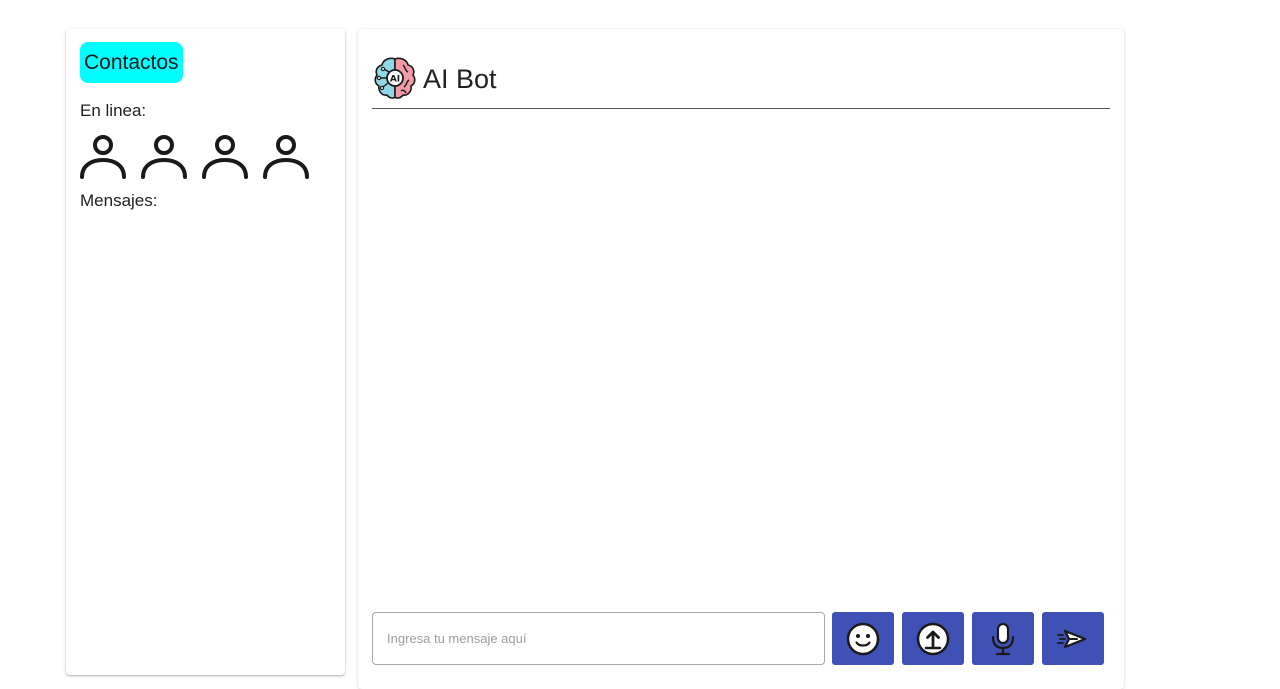 The height and width of the screenshot is (689, 1280). I want to click on ai-brain-icon: AI, so click(395, 78).